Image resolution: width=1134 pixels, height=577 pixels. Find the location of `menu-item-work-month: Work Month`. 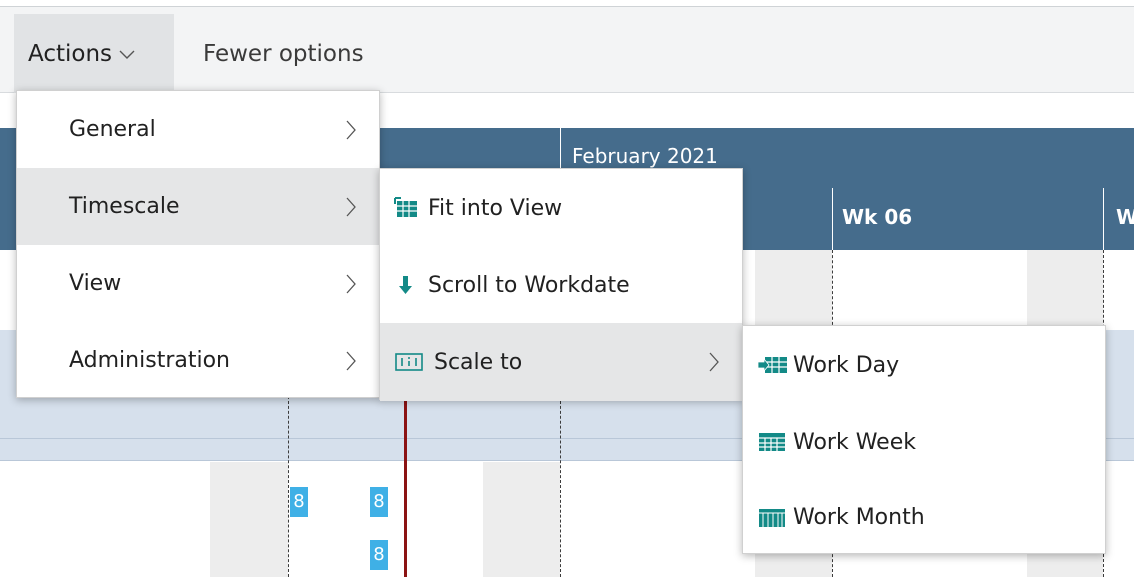

menu-item-work-month: Work Month is located at coordinates (924, 517).